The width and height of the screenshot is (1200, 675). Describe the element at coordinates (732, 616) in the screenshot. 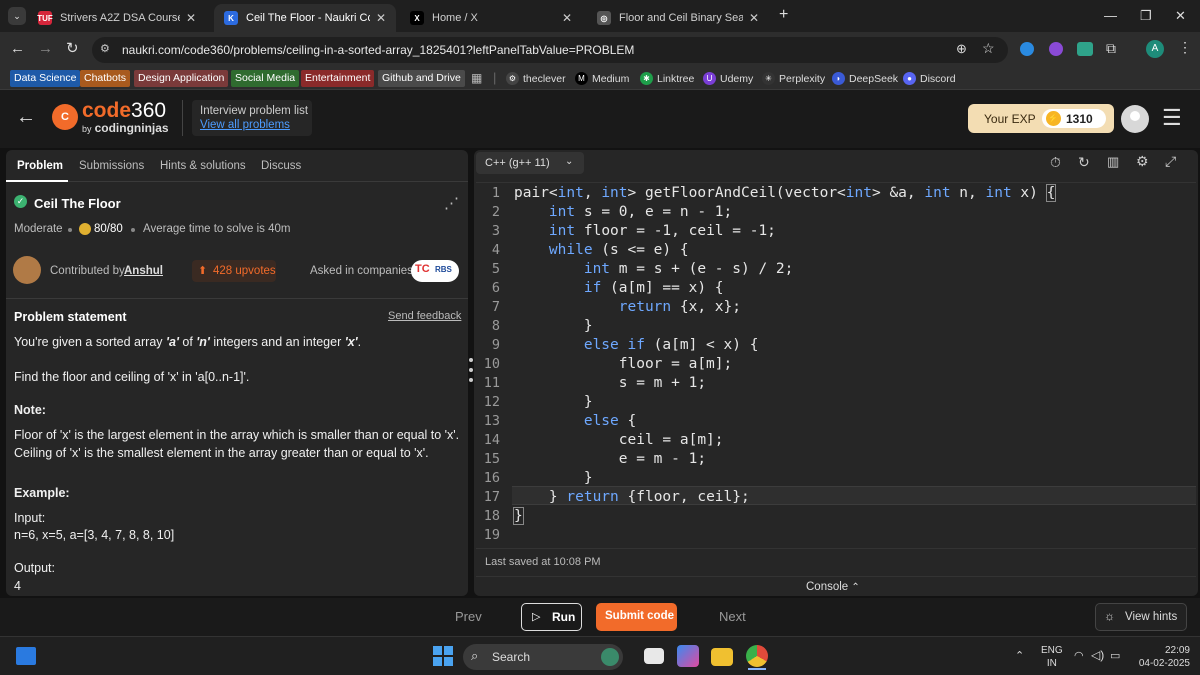

I see `next-button: Next` at that location.